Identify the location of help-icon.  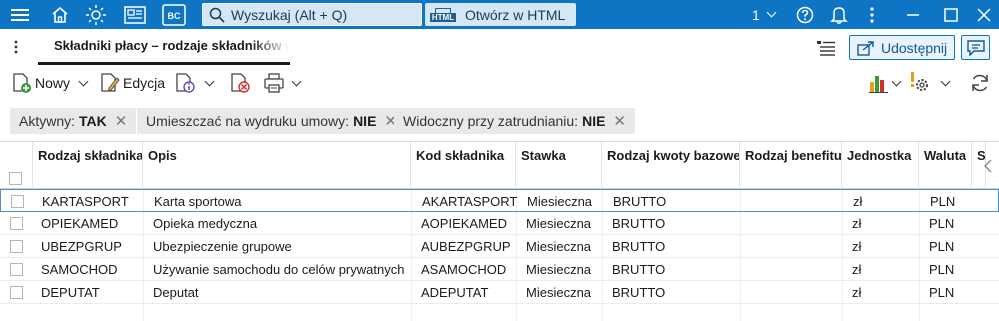
(805, 14).